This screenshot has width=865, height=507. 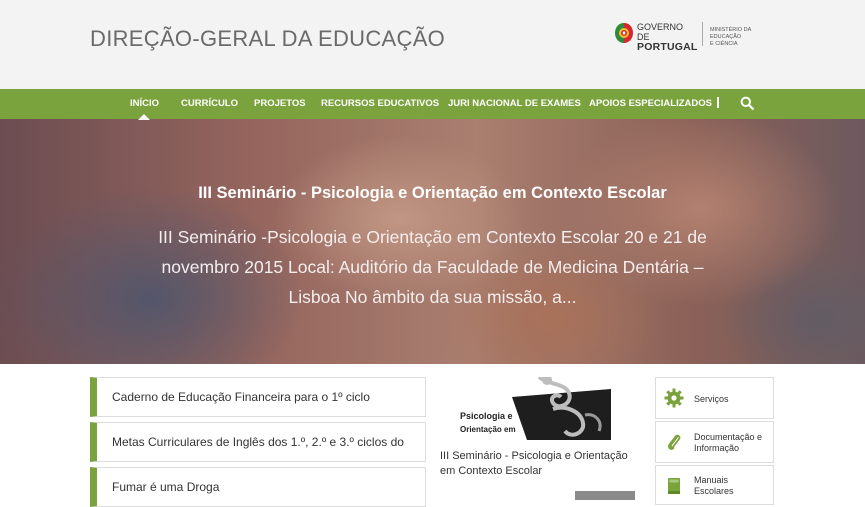 I want to click on nav-item-juri-nacional-de-exames: Juri Nacional de Exames, so click(x=514, y=104).